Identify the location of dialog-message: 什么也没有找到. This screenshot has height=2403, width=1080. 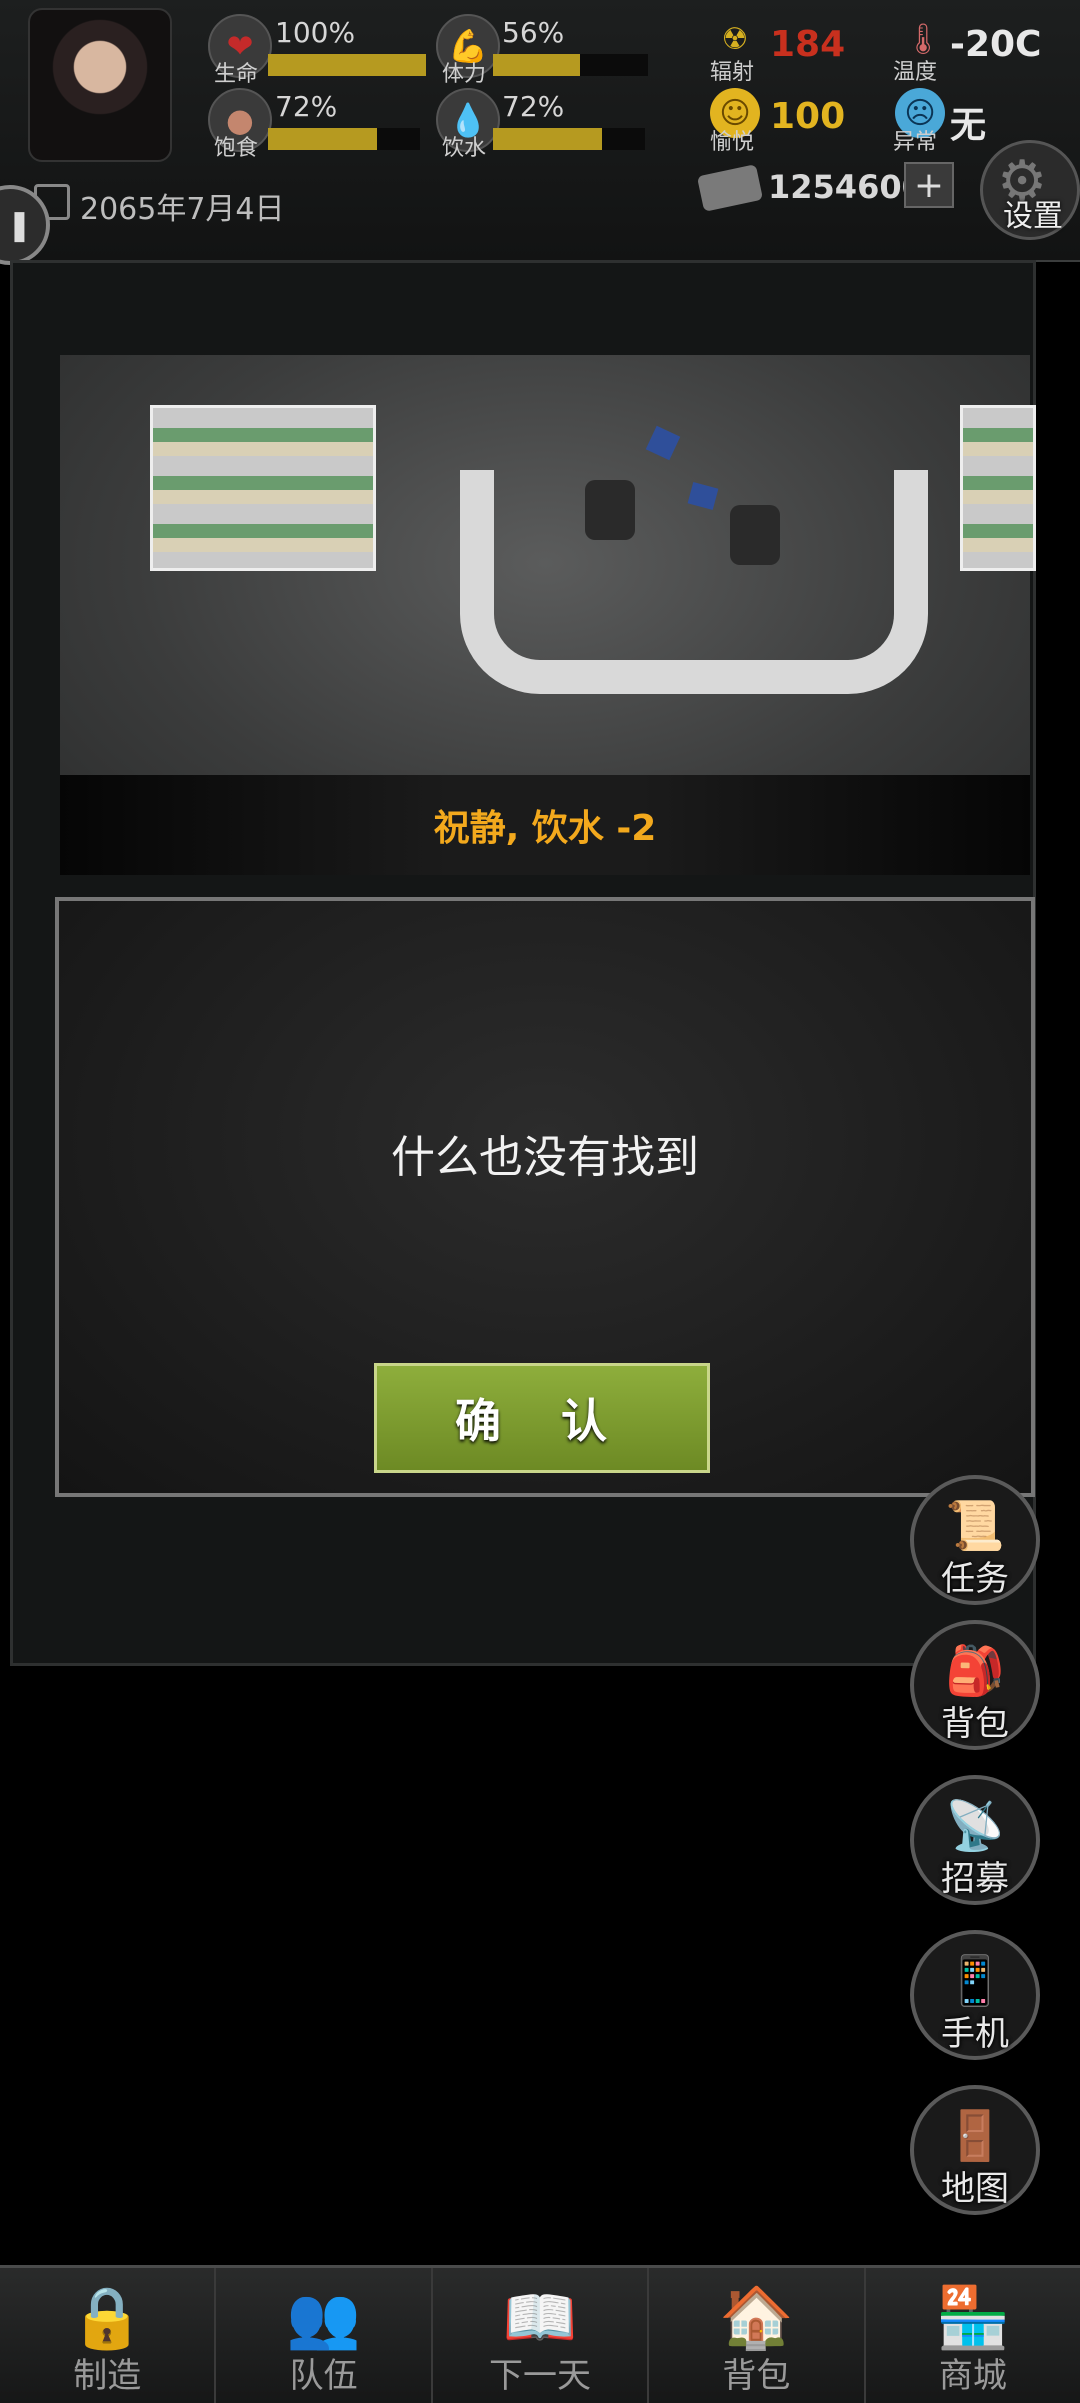
(545, 1157).